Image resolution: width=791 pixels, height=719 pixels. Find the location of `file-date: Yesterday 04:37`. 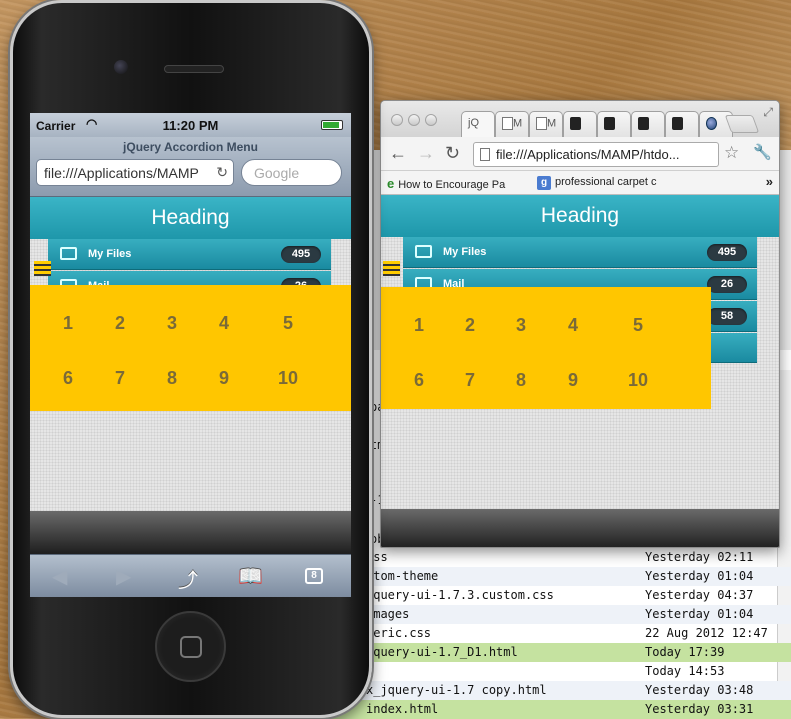

file-date: Yesterday 04:37 is located at coordinates (699, 595).